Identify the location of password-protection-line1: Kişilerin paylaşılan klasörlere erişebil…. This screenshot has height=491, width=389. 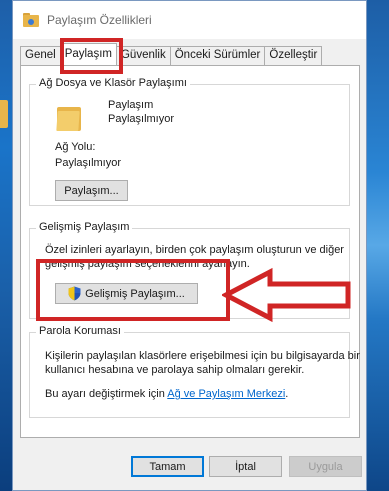
(202, 356).